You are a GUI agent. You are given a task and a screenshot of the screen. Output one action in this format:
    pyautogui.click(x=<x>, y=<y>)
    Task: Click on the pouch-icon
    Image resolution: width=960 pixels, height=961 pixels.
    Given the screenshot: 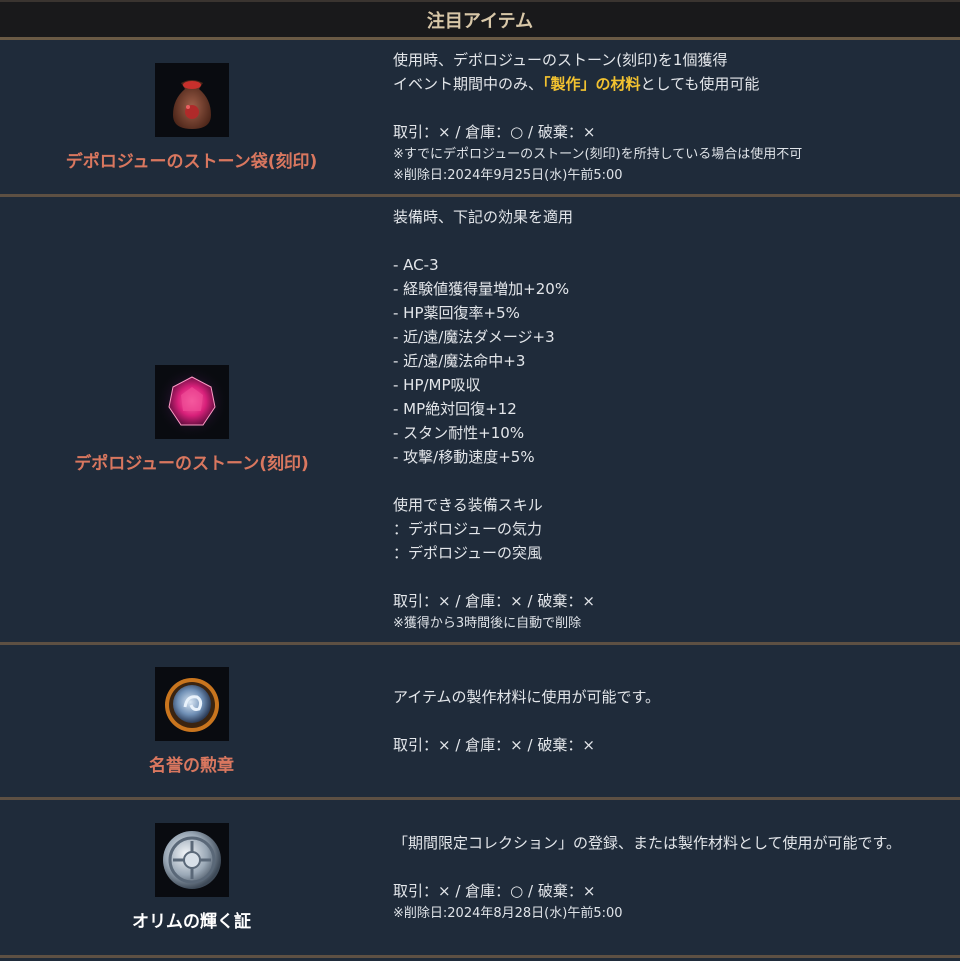 What is the action you would take?
    pyautogui.click(x=191, y=99)
    